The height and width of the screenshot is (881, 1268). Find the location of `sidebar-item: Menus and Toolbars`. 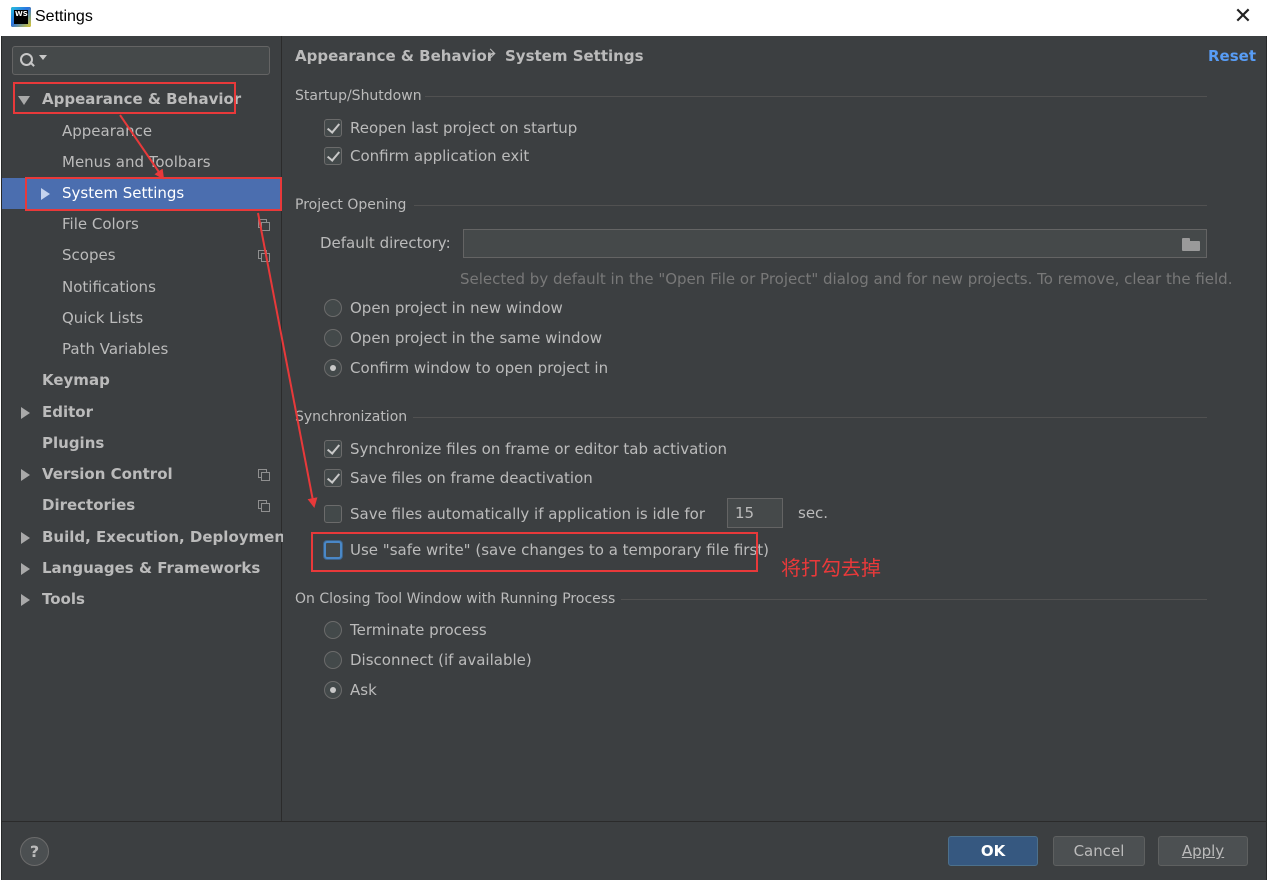

sidebar-item: Menus and Toolbars is located at coordinates (141, 162).